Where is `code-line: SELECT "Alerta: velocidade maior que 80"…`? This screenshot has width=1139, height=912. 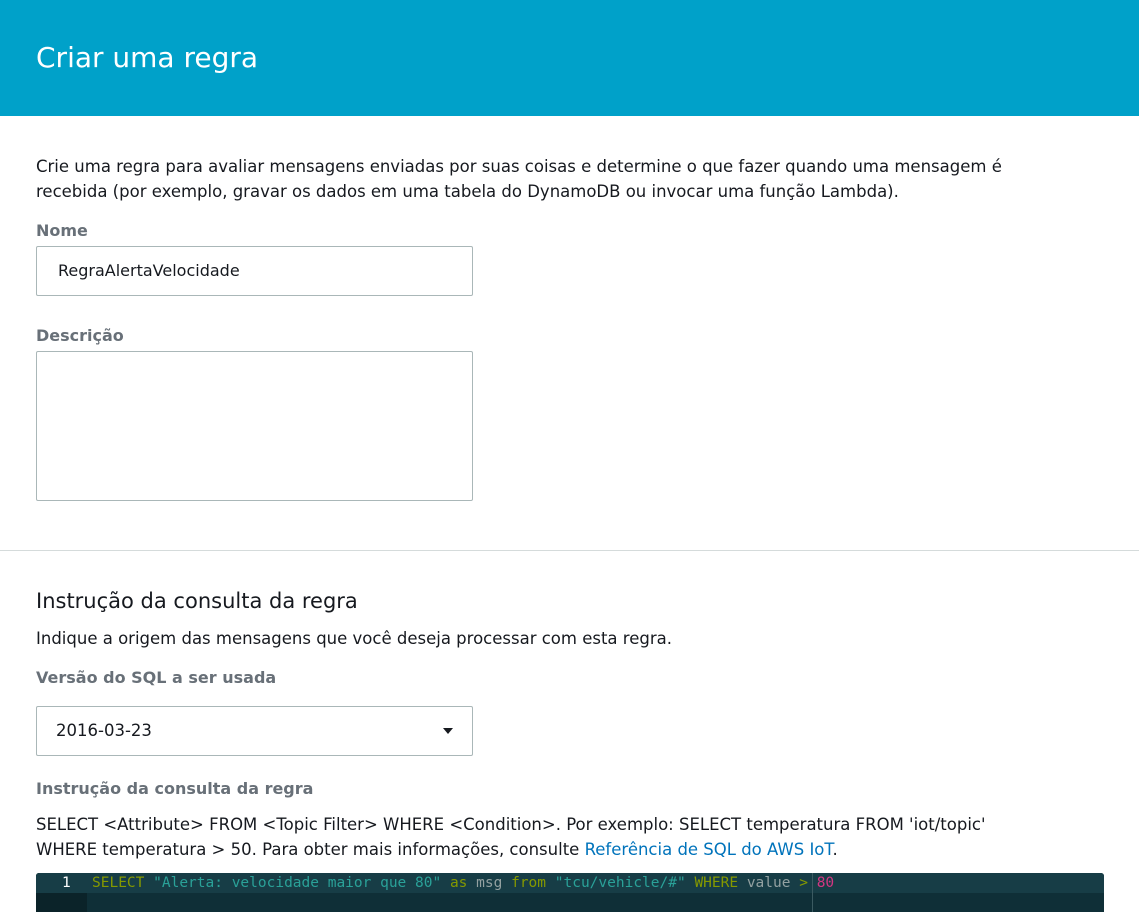
code-line: SELECT "Alerta: velocidade maior que 80"… is located at coordinates (463, 883).